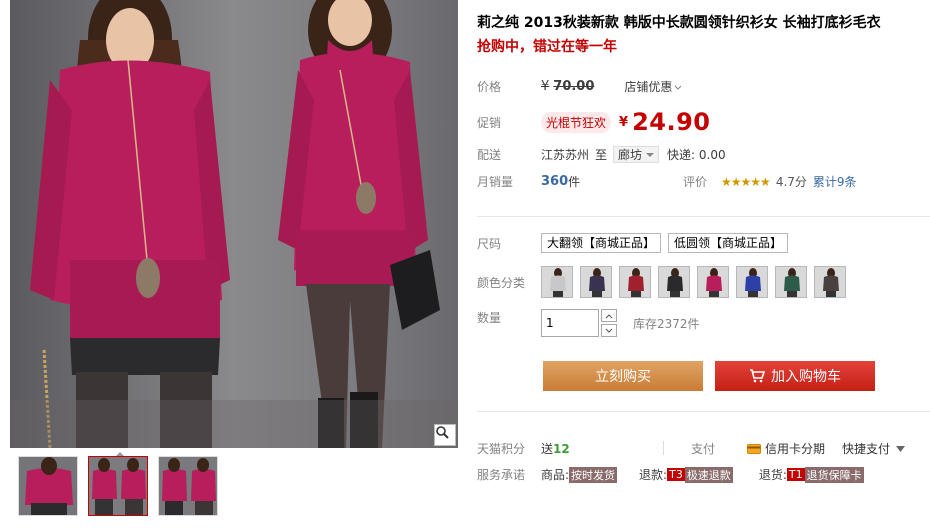 Image resolution: width=930 pixels, height=528 pixels. I want to click on color-label: 颜色分类, so click(501, 282).